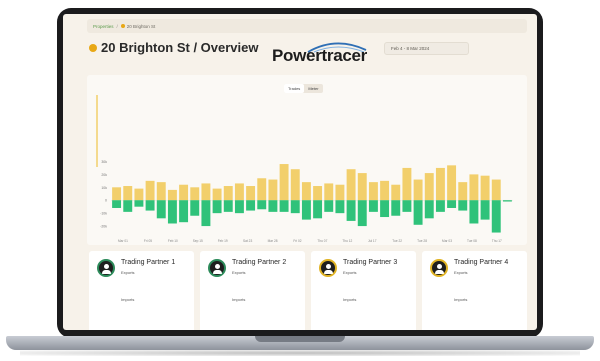 The width and height of the screenshot is (600, 361). Describe the element at coordinates (104, 188) in the screenshot. I see `y-tick-label: 10k` at that location.